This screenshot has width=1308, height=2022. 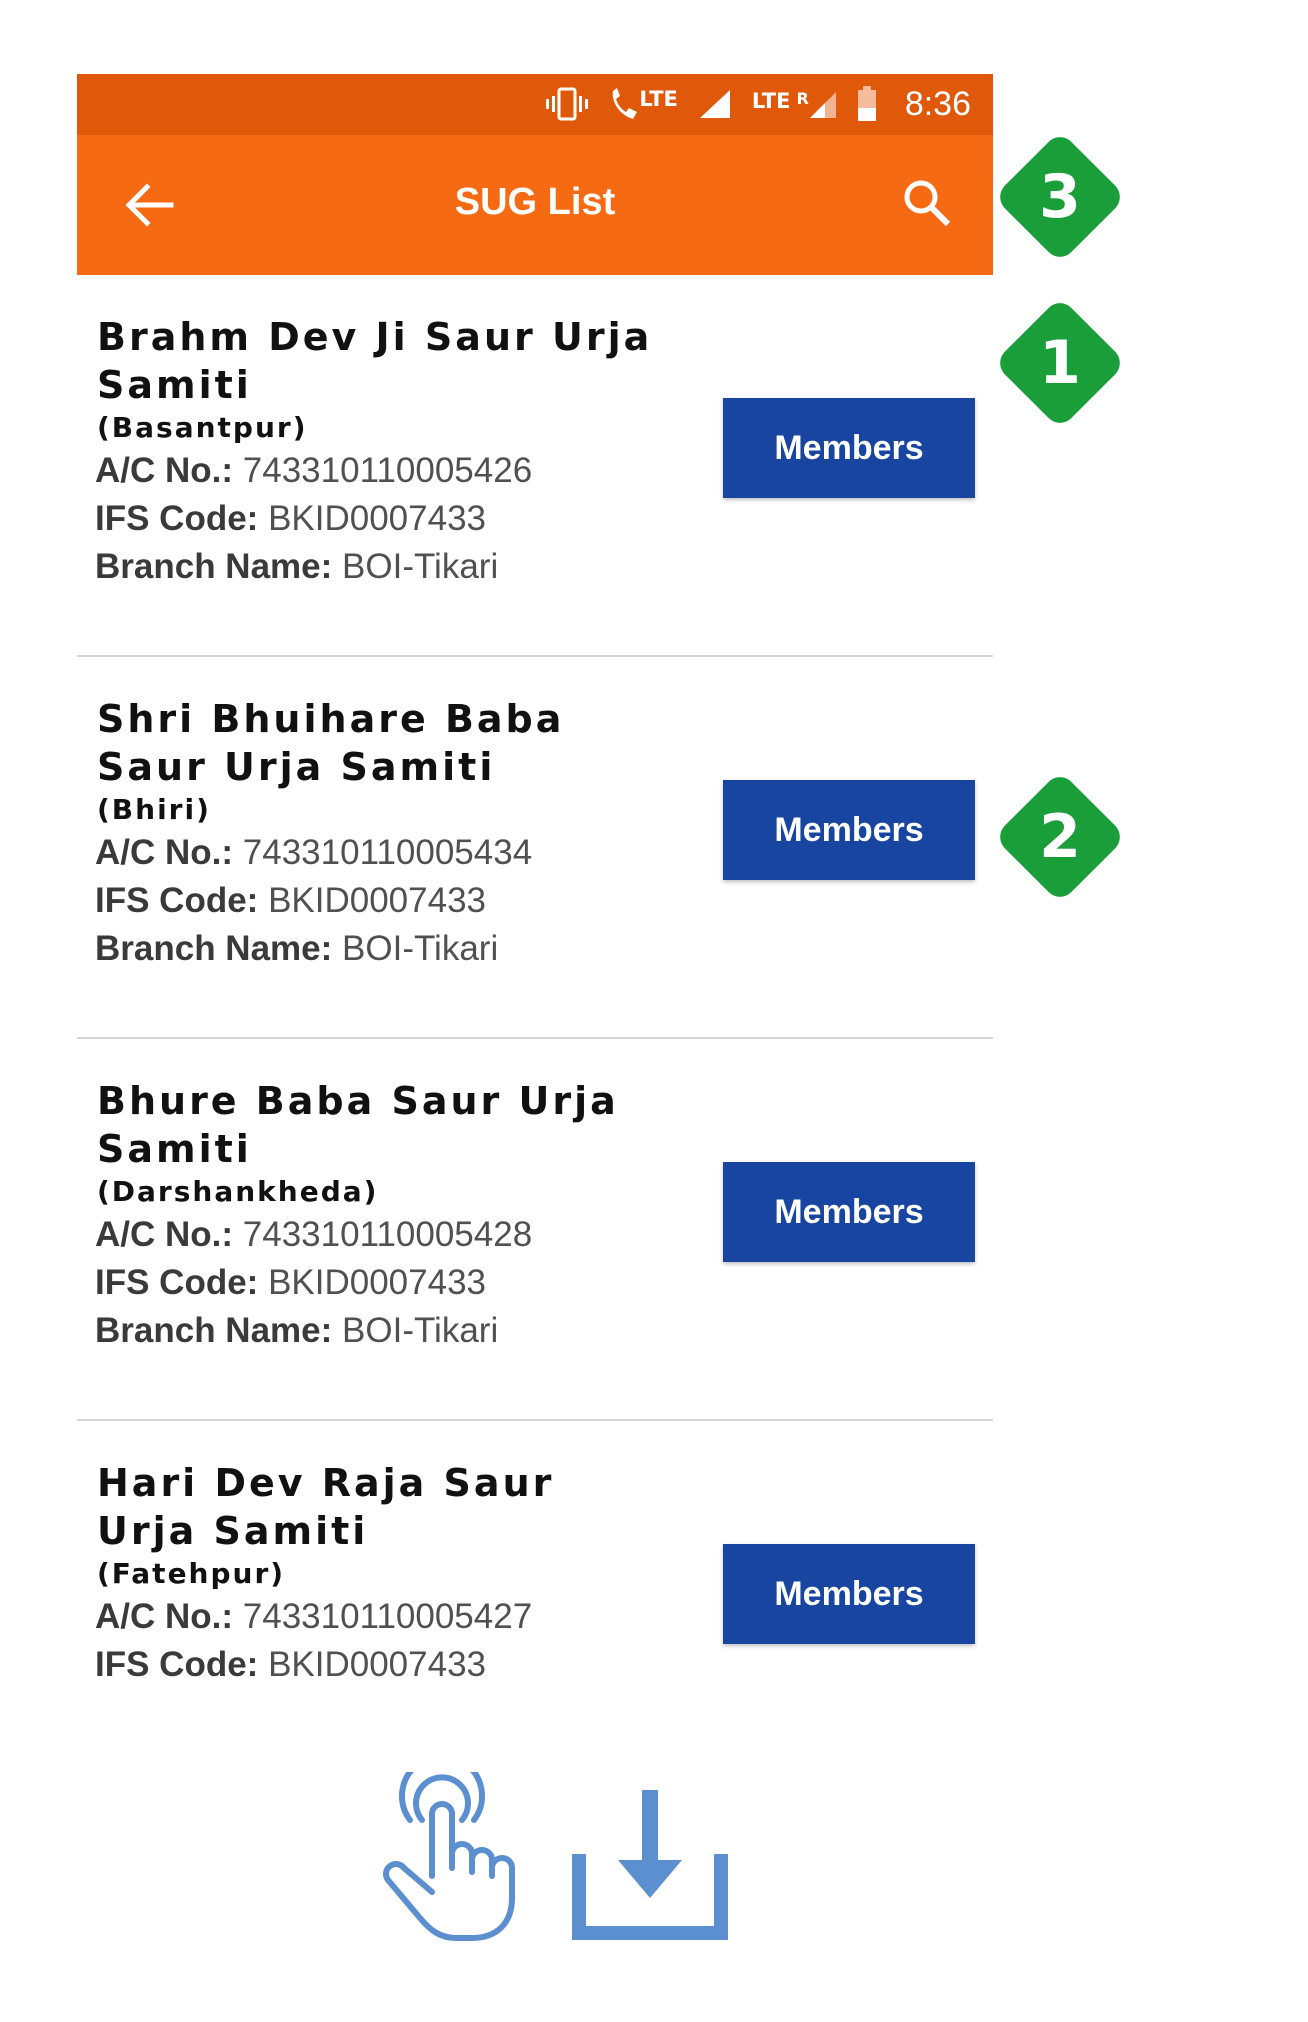 What do you see at coordinates (314, 470) in the screenshot?
I see `account-number: A/C No.: 743310110005426` at bounding box center [314, 470].